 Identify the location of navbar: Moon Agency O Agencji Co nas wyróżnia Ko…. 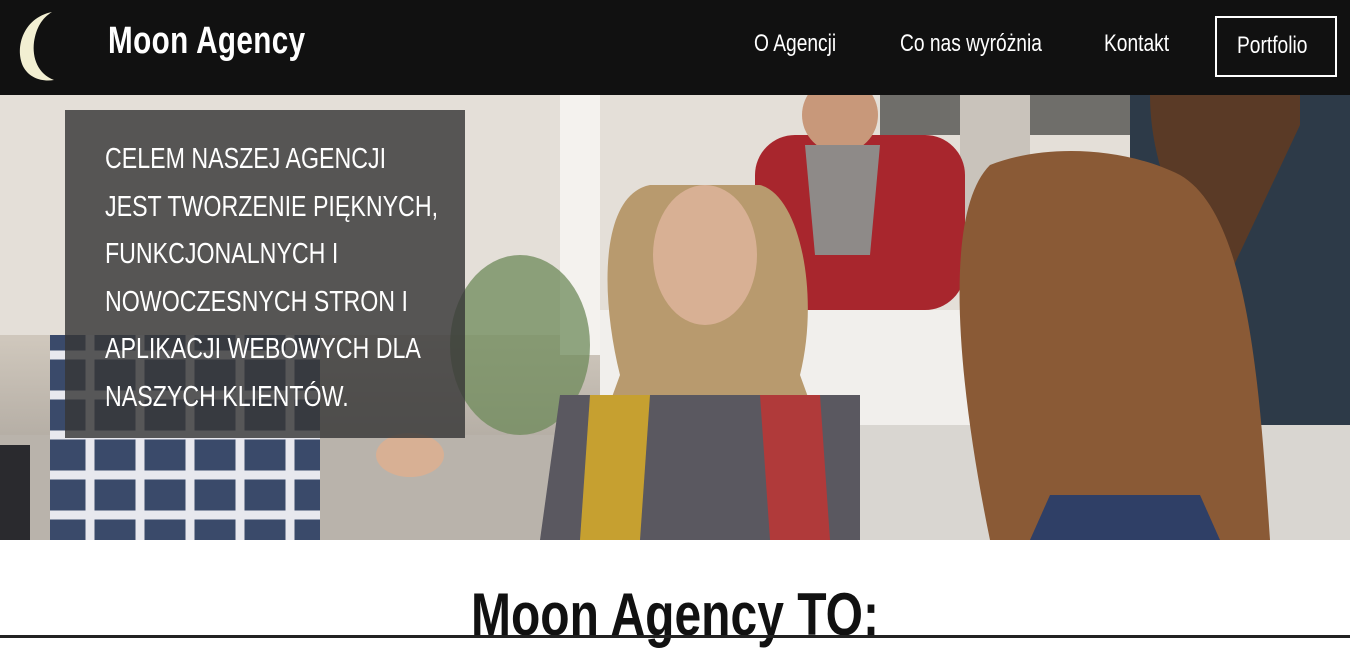
(675, 47).